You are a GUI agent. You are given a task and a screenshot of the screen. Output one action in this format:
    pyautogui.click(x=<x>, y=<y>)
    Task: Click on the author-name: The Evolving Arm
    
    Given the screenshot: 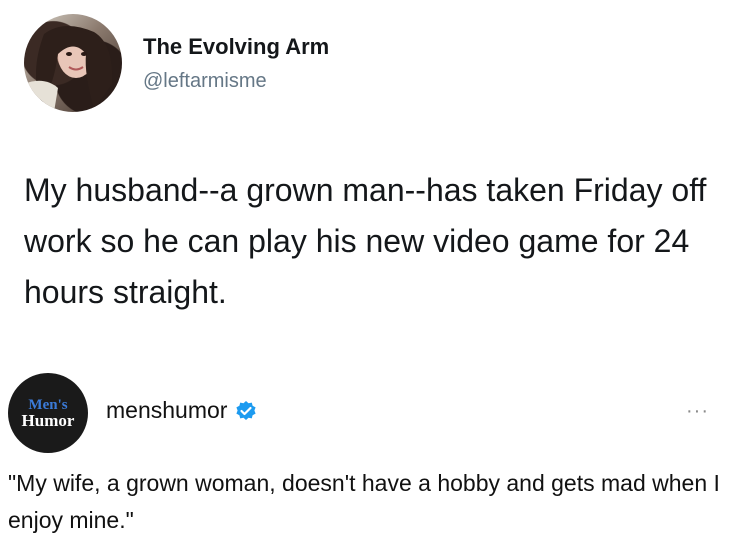 What is the action you would take?
    pyautogui.click(x=236, y=47)
    